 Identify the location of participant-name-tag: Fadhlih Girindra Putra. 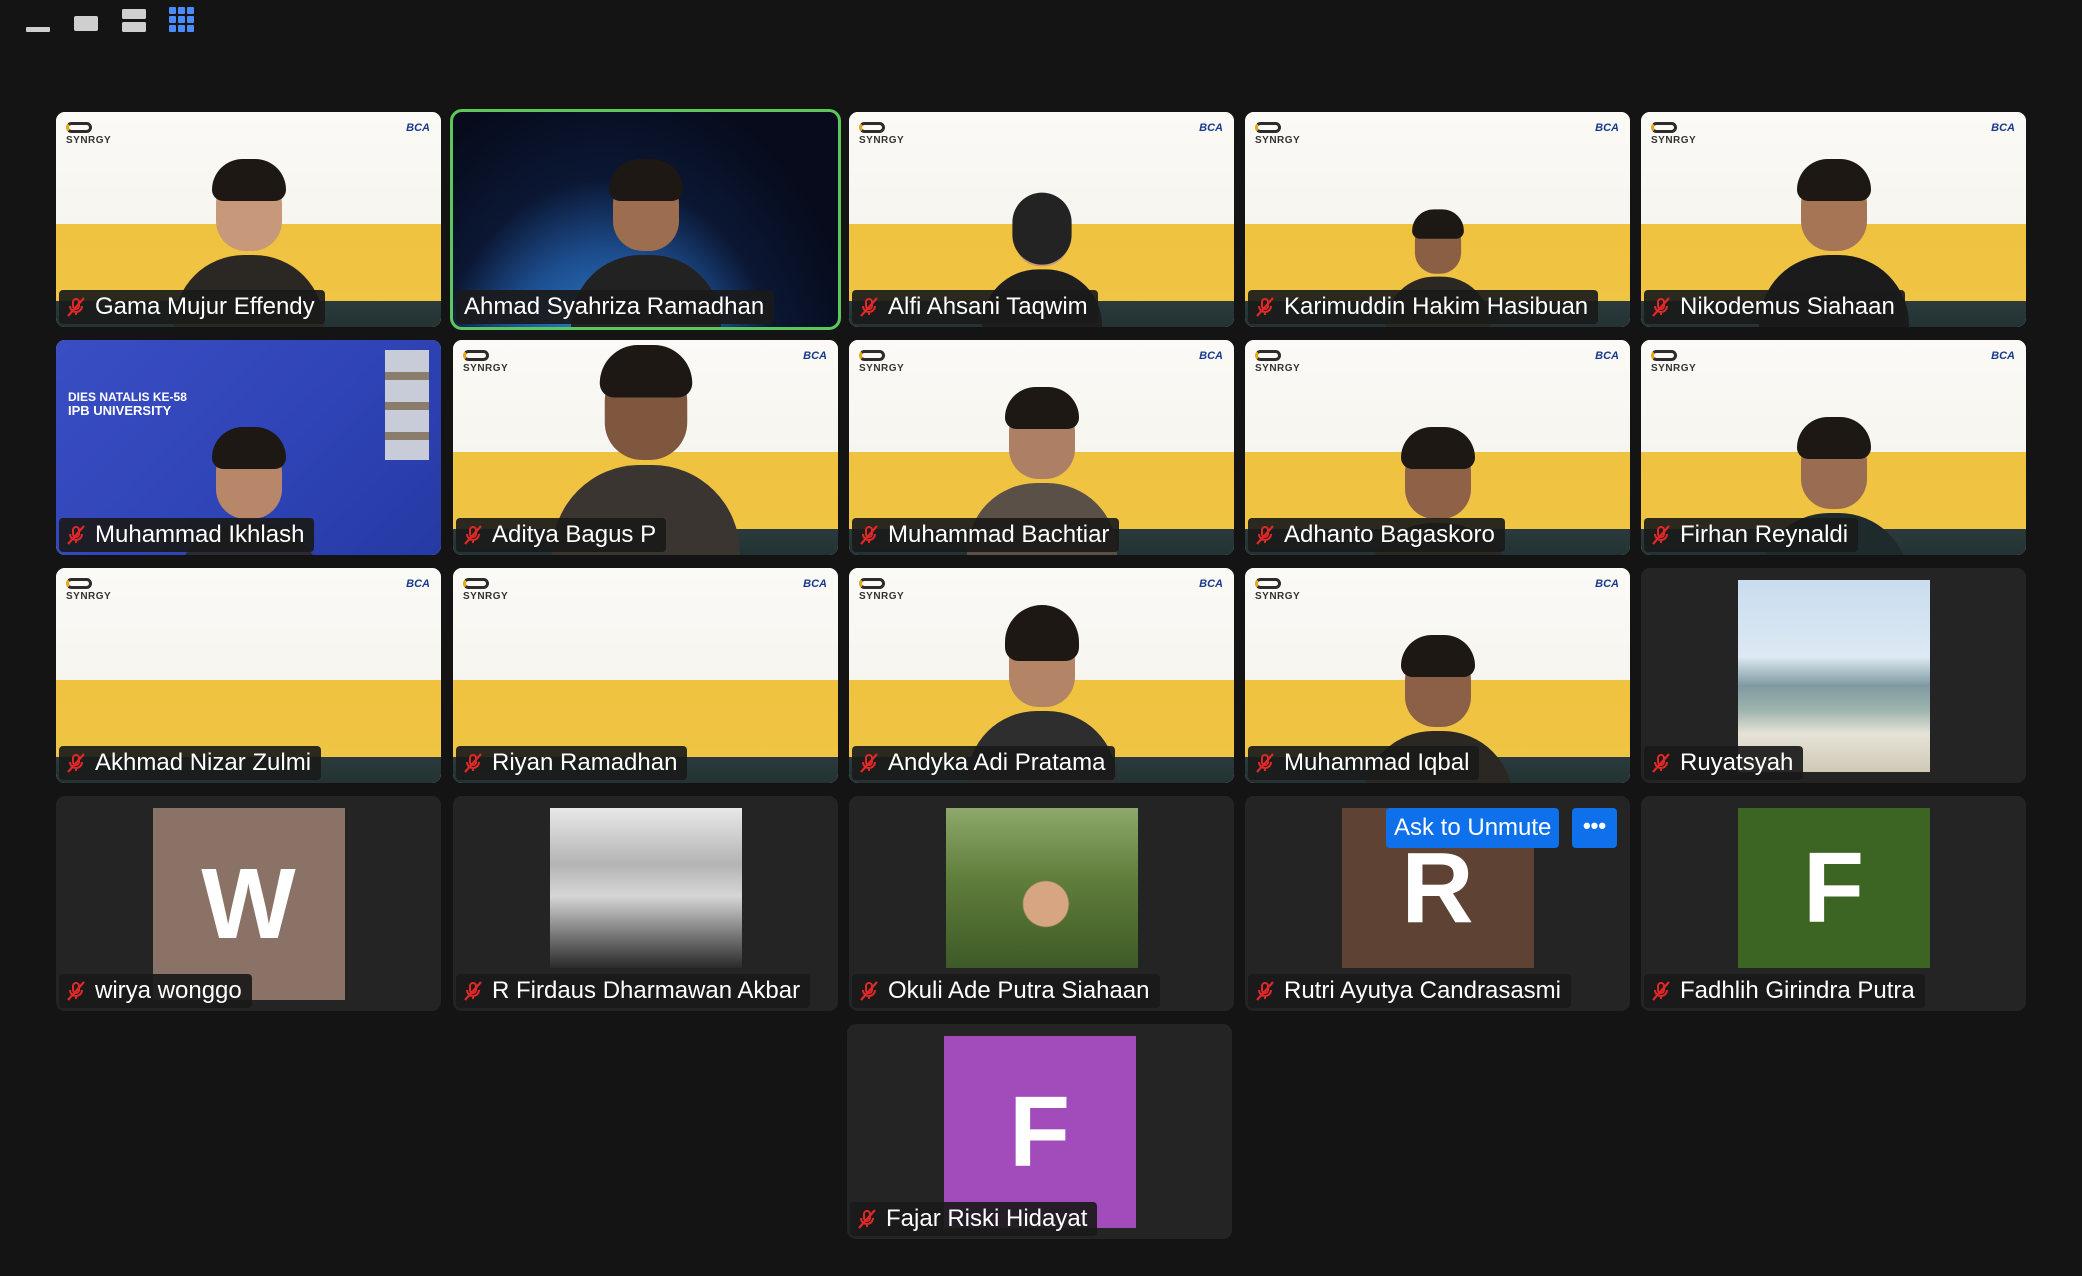
(1784, 991).